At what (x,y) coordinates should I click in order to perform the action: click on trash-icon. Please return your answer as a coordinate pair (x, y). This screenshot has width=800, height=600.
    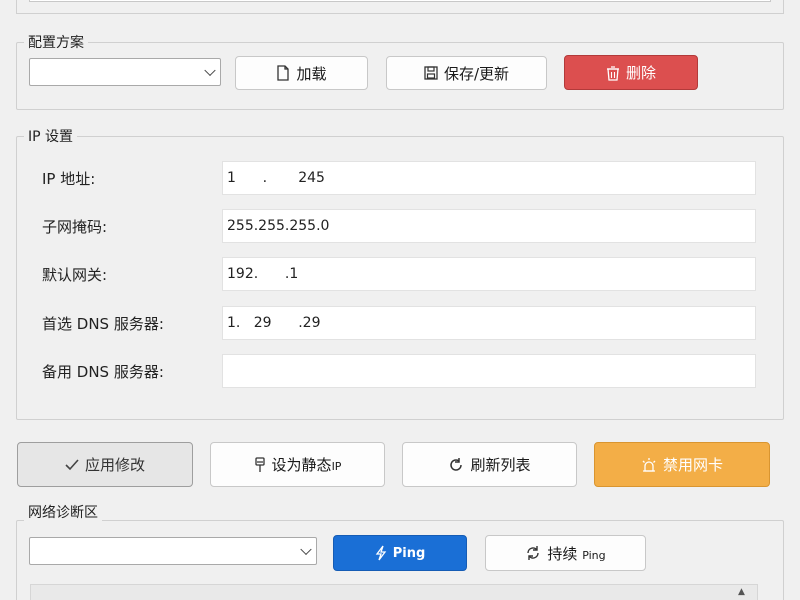
    Looking at the image, I should click on (613, 73).